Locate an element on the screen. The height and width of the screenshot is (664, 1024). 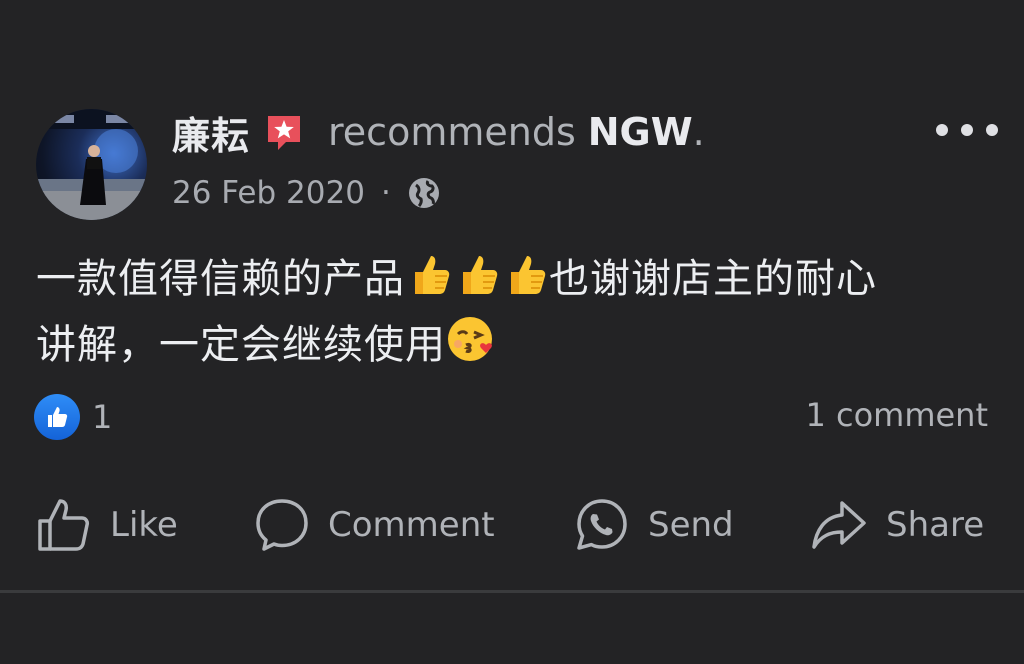
share-arrow-icon is located at coordinates (839, 525).